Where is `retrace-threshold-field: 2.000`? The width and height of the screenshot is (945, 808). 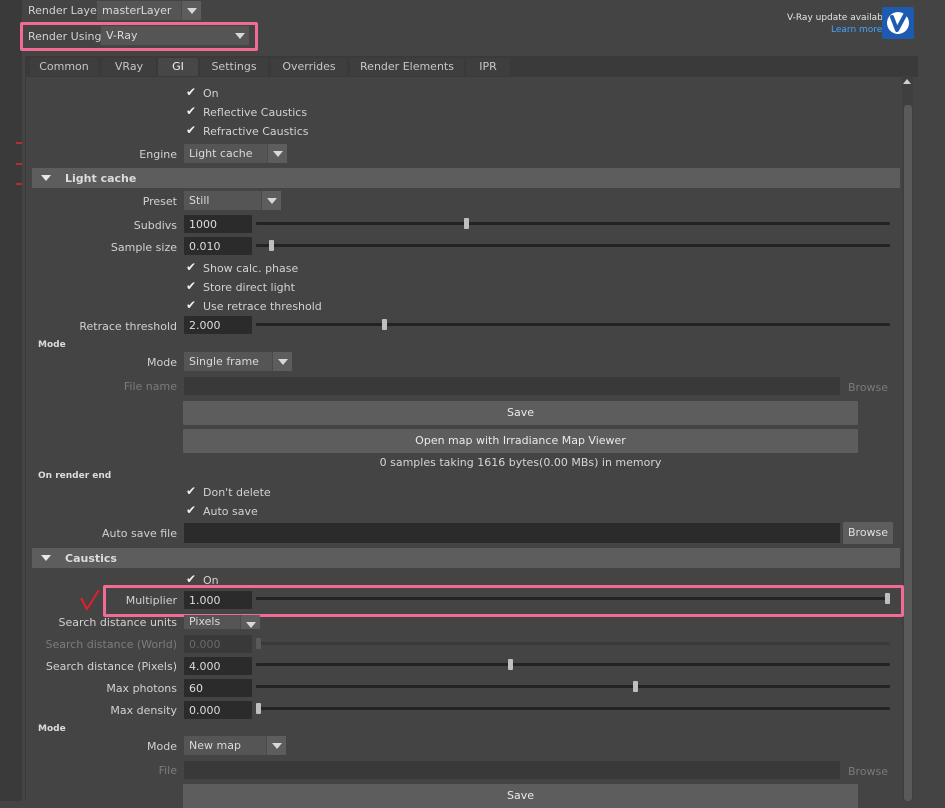 retrace-threshold-field: 2.000 is located at coordinates (218, 325).